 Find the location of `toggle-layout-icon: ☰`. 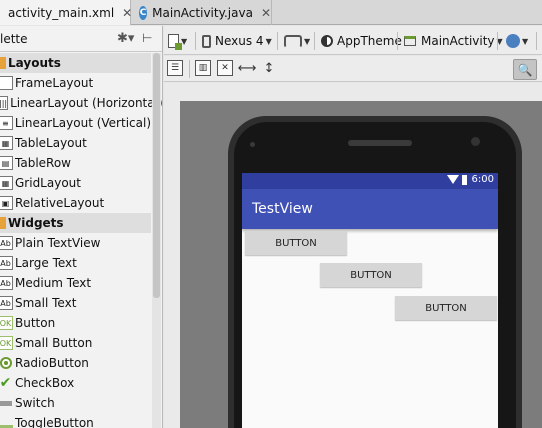

toggle-layout-icon: ☰ is located at coordinates (175, 68).